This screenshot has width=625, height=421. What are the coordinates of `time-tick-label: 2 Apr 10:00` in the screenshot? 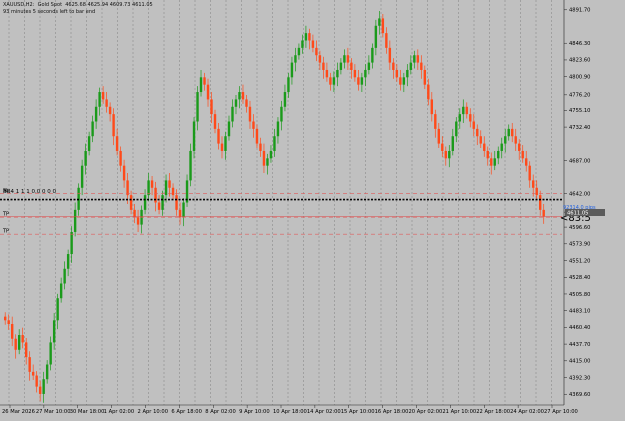 It's located at (153, 412).